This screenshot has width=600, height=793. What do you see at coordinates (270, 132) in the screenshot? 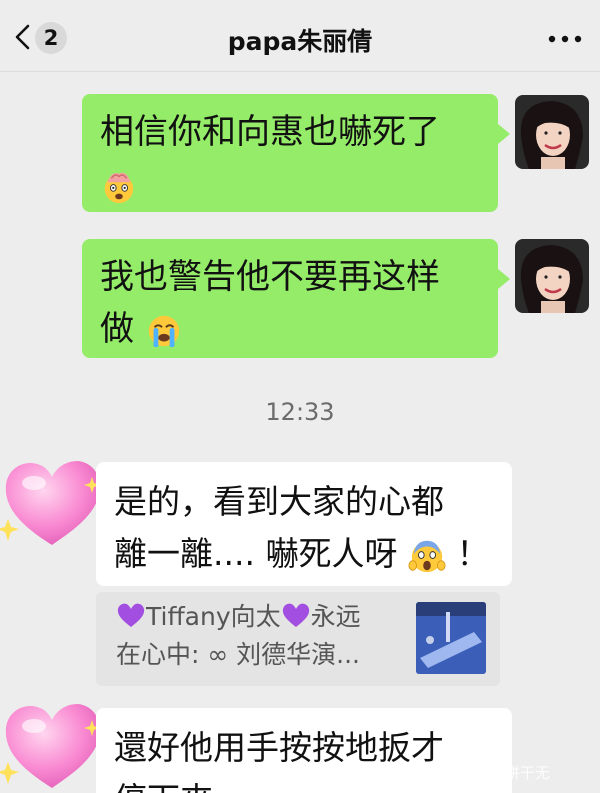
I see `message-text: 相信你和向惠也嚇死了` at bounding box center [270, 132].